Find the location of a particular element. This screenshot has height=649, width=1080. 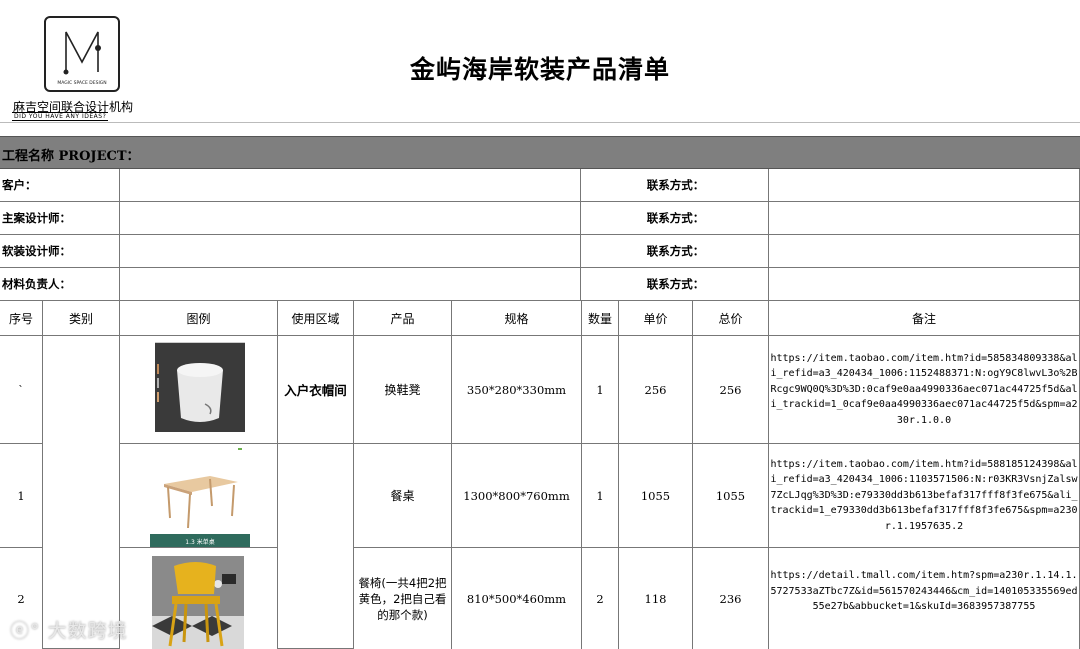

client-contact-cell is located at coordinates (924, 185).